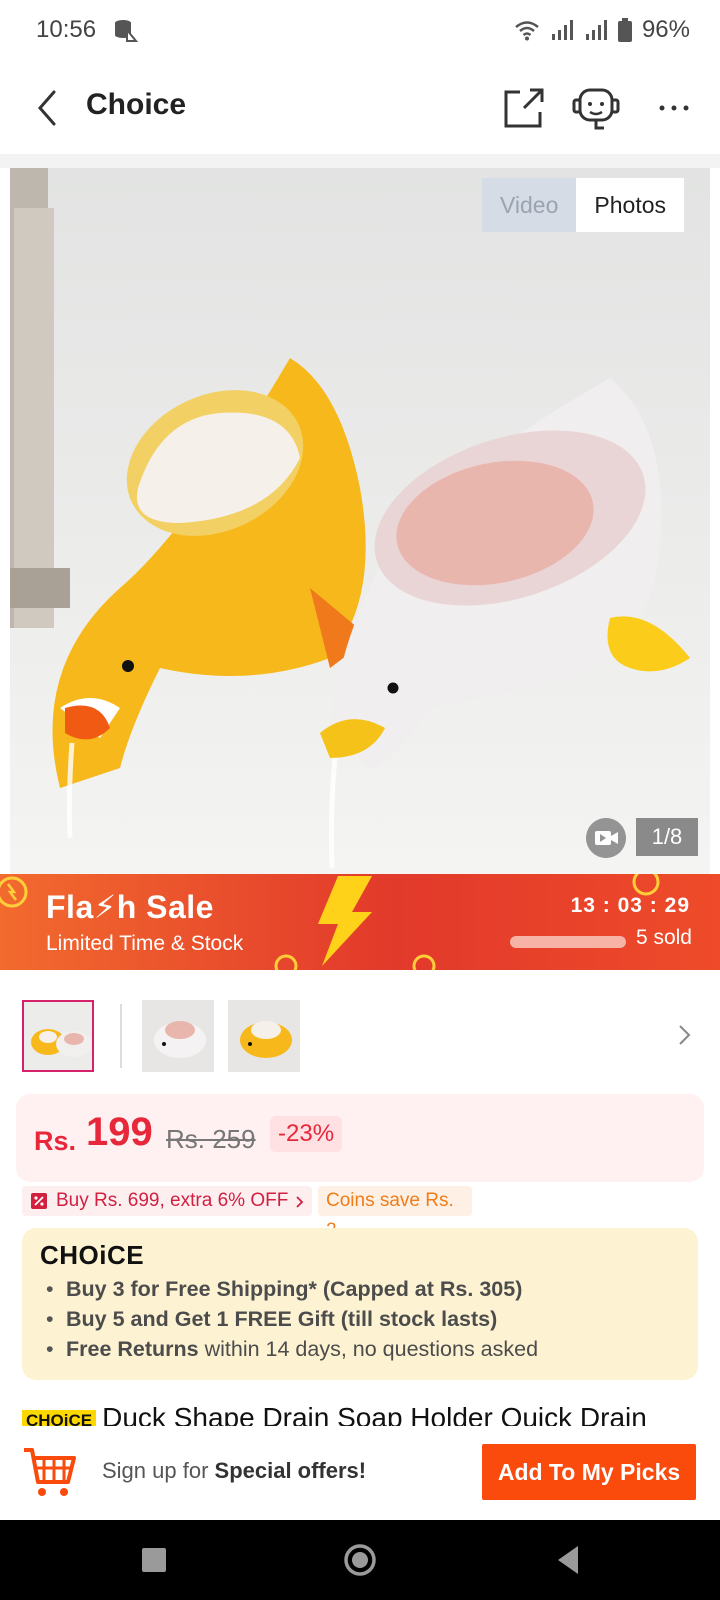 The width and height of the screenshot is (720, 1600). What do you see at coordinates (126, 31) in the screenshot?
I see `data-saver-icon` at bounding box center [126, 31].